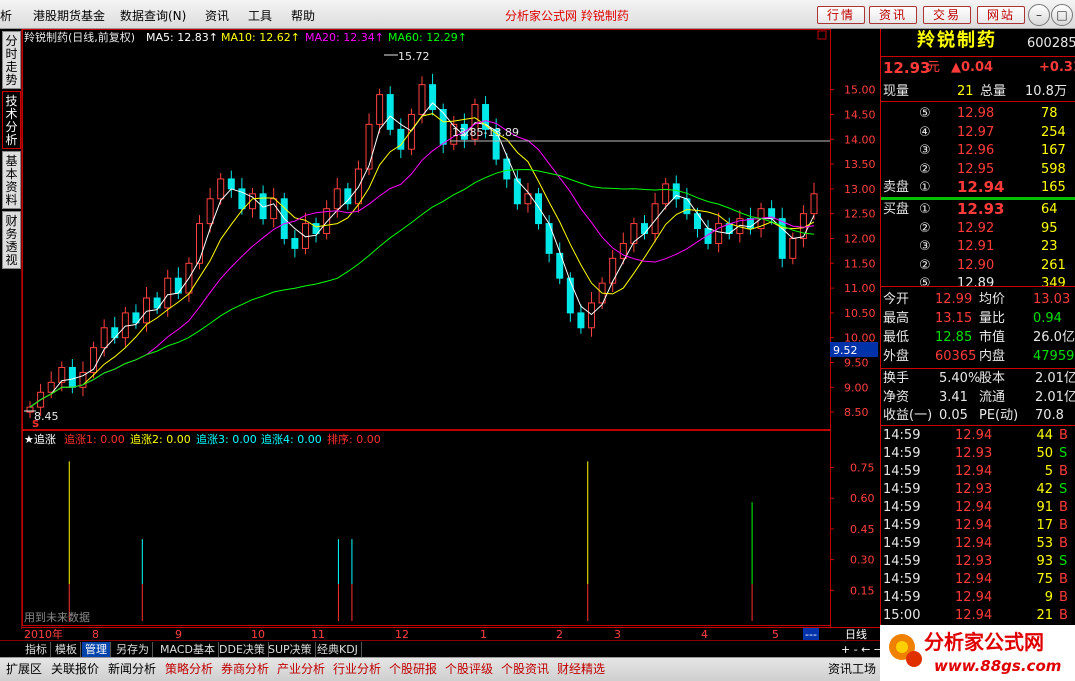 This screenshot has height=681, width=1075. What do you see at coordinates (66, 649) in the screenshot?
I see `tab-template: 模板` at bounding box center [66, 649].